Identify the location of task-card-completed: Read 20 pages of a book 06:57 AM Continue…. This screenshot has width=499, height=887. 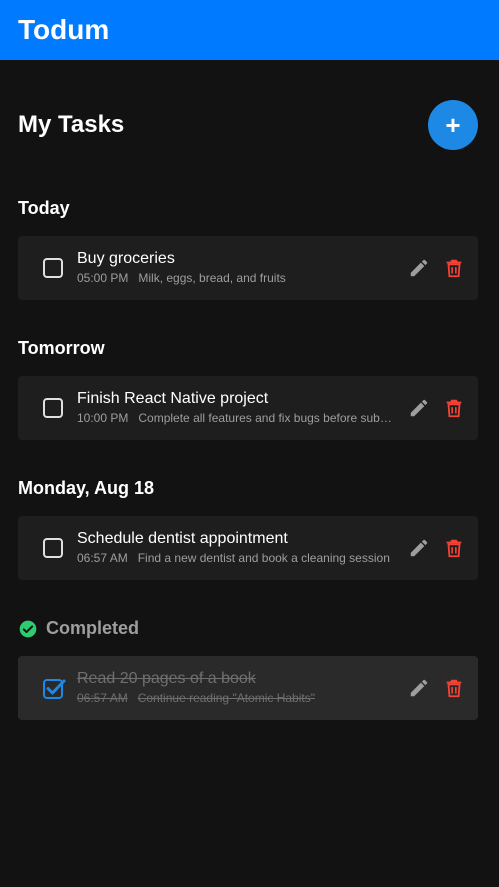
(248, 688).